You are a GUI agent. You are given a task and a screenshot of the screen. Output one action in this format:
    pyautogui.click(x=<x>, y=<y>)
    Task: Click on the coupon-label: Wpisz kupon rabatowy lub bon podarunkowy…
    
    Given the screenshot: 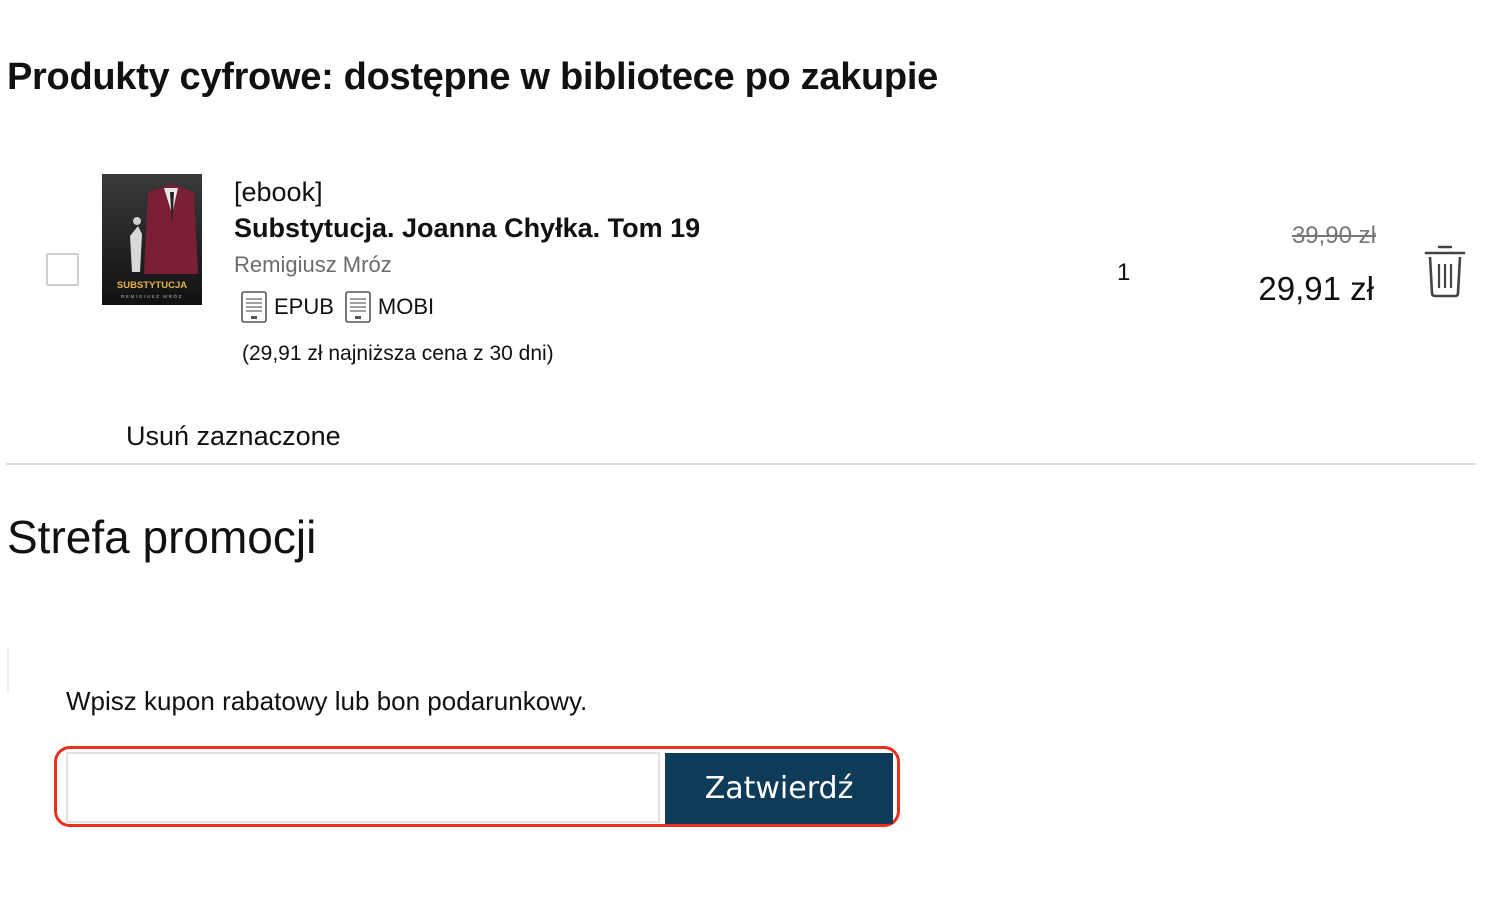 What is the action you would take?
    pyautogui.click(x=327, y=701)
    